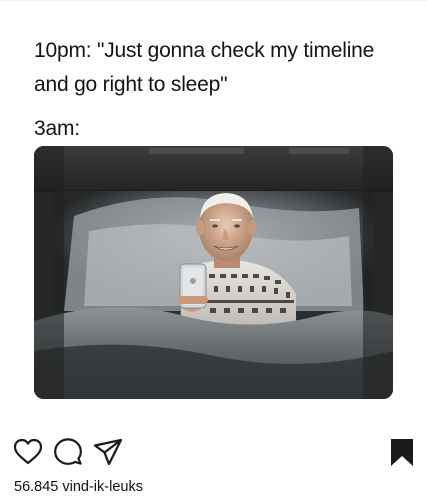  Describe the element at coordinates (28, 452) in the screenshot. I see `heart-icon` at that location.